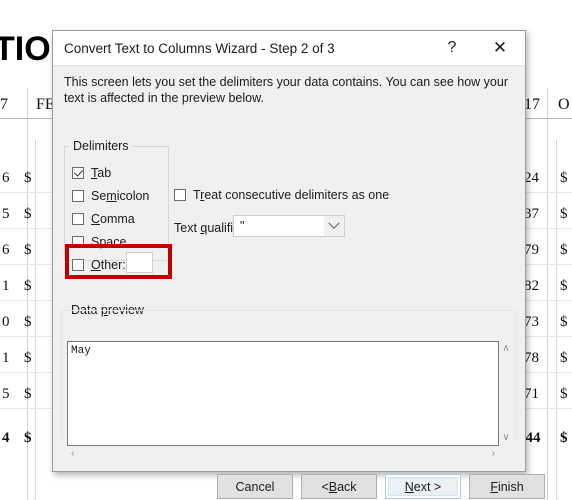 This screenshot has height=500, width=572. I want to click on checkbox-comma-box, so click(78, 219).